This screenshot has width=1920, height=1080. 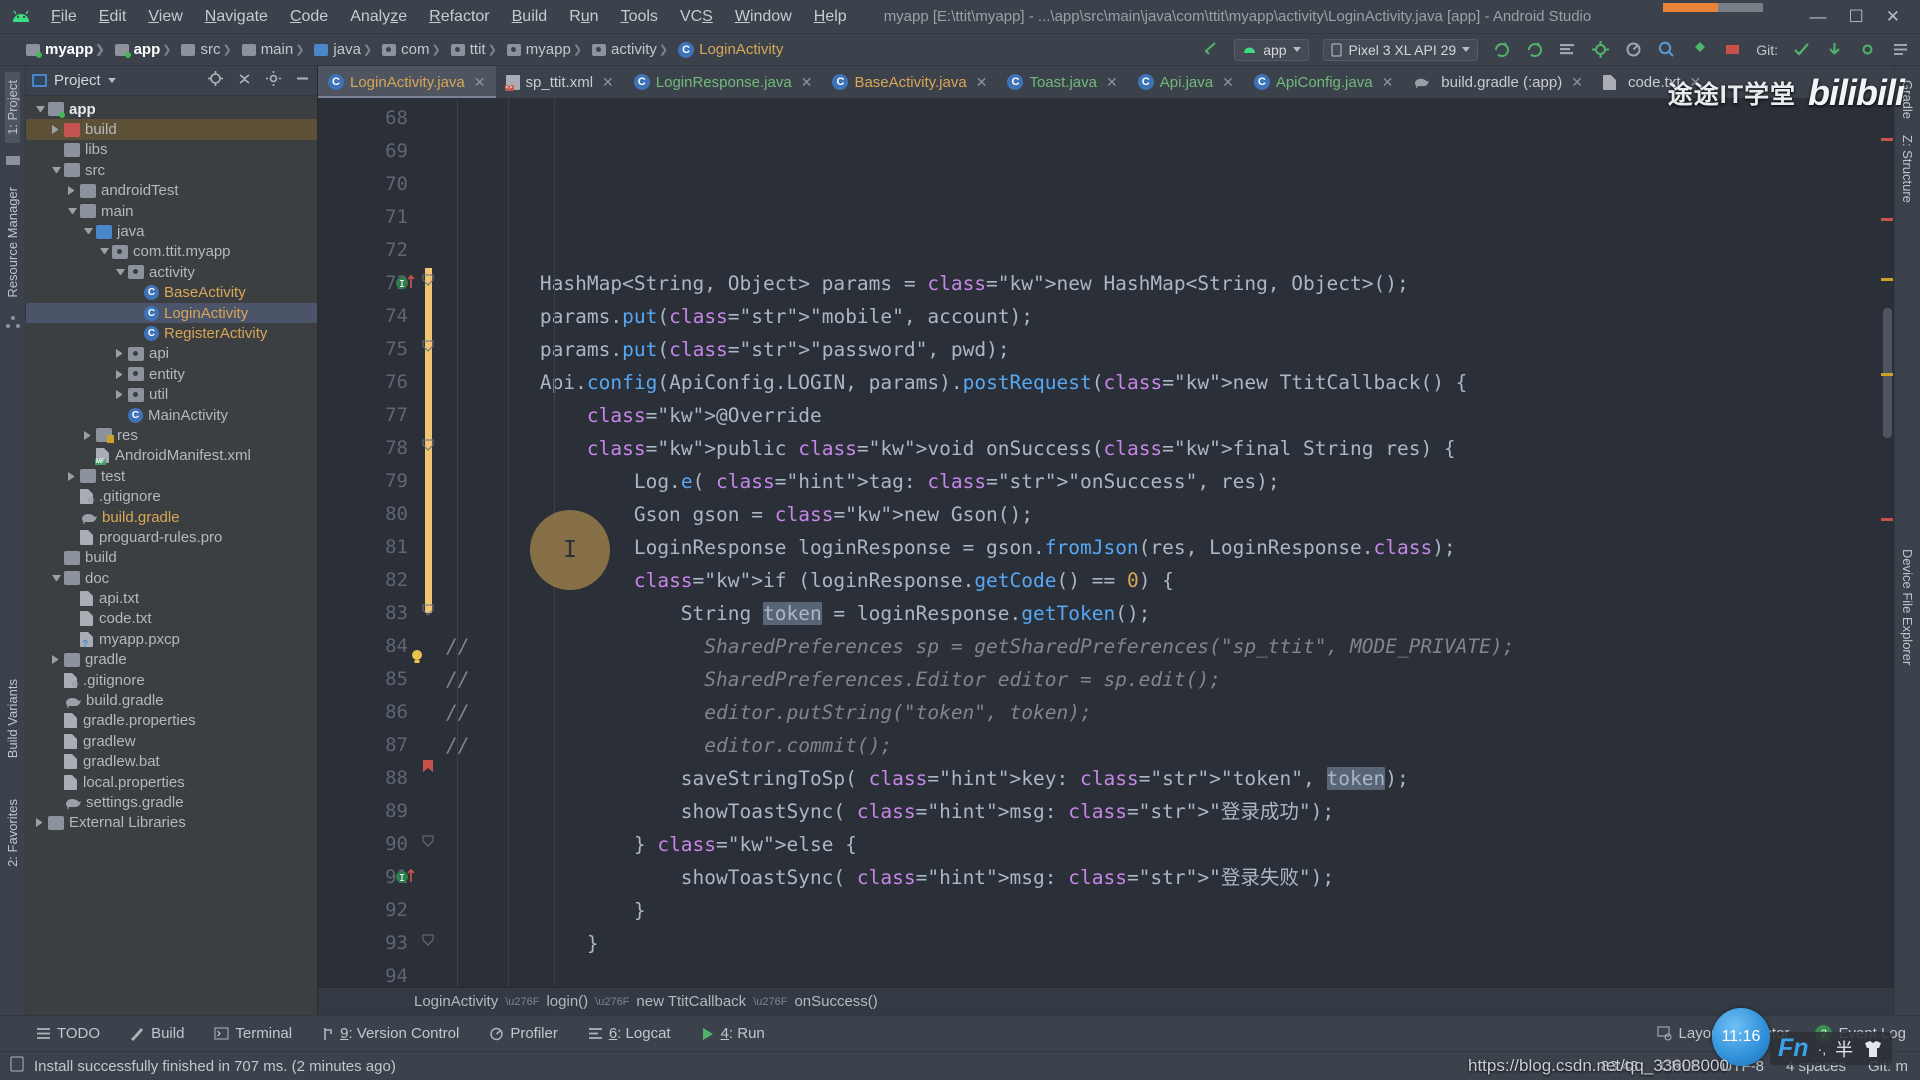 I want to click on menu-view: View, so click(x=165, y=17).